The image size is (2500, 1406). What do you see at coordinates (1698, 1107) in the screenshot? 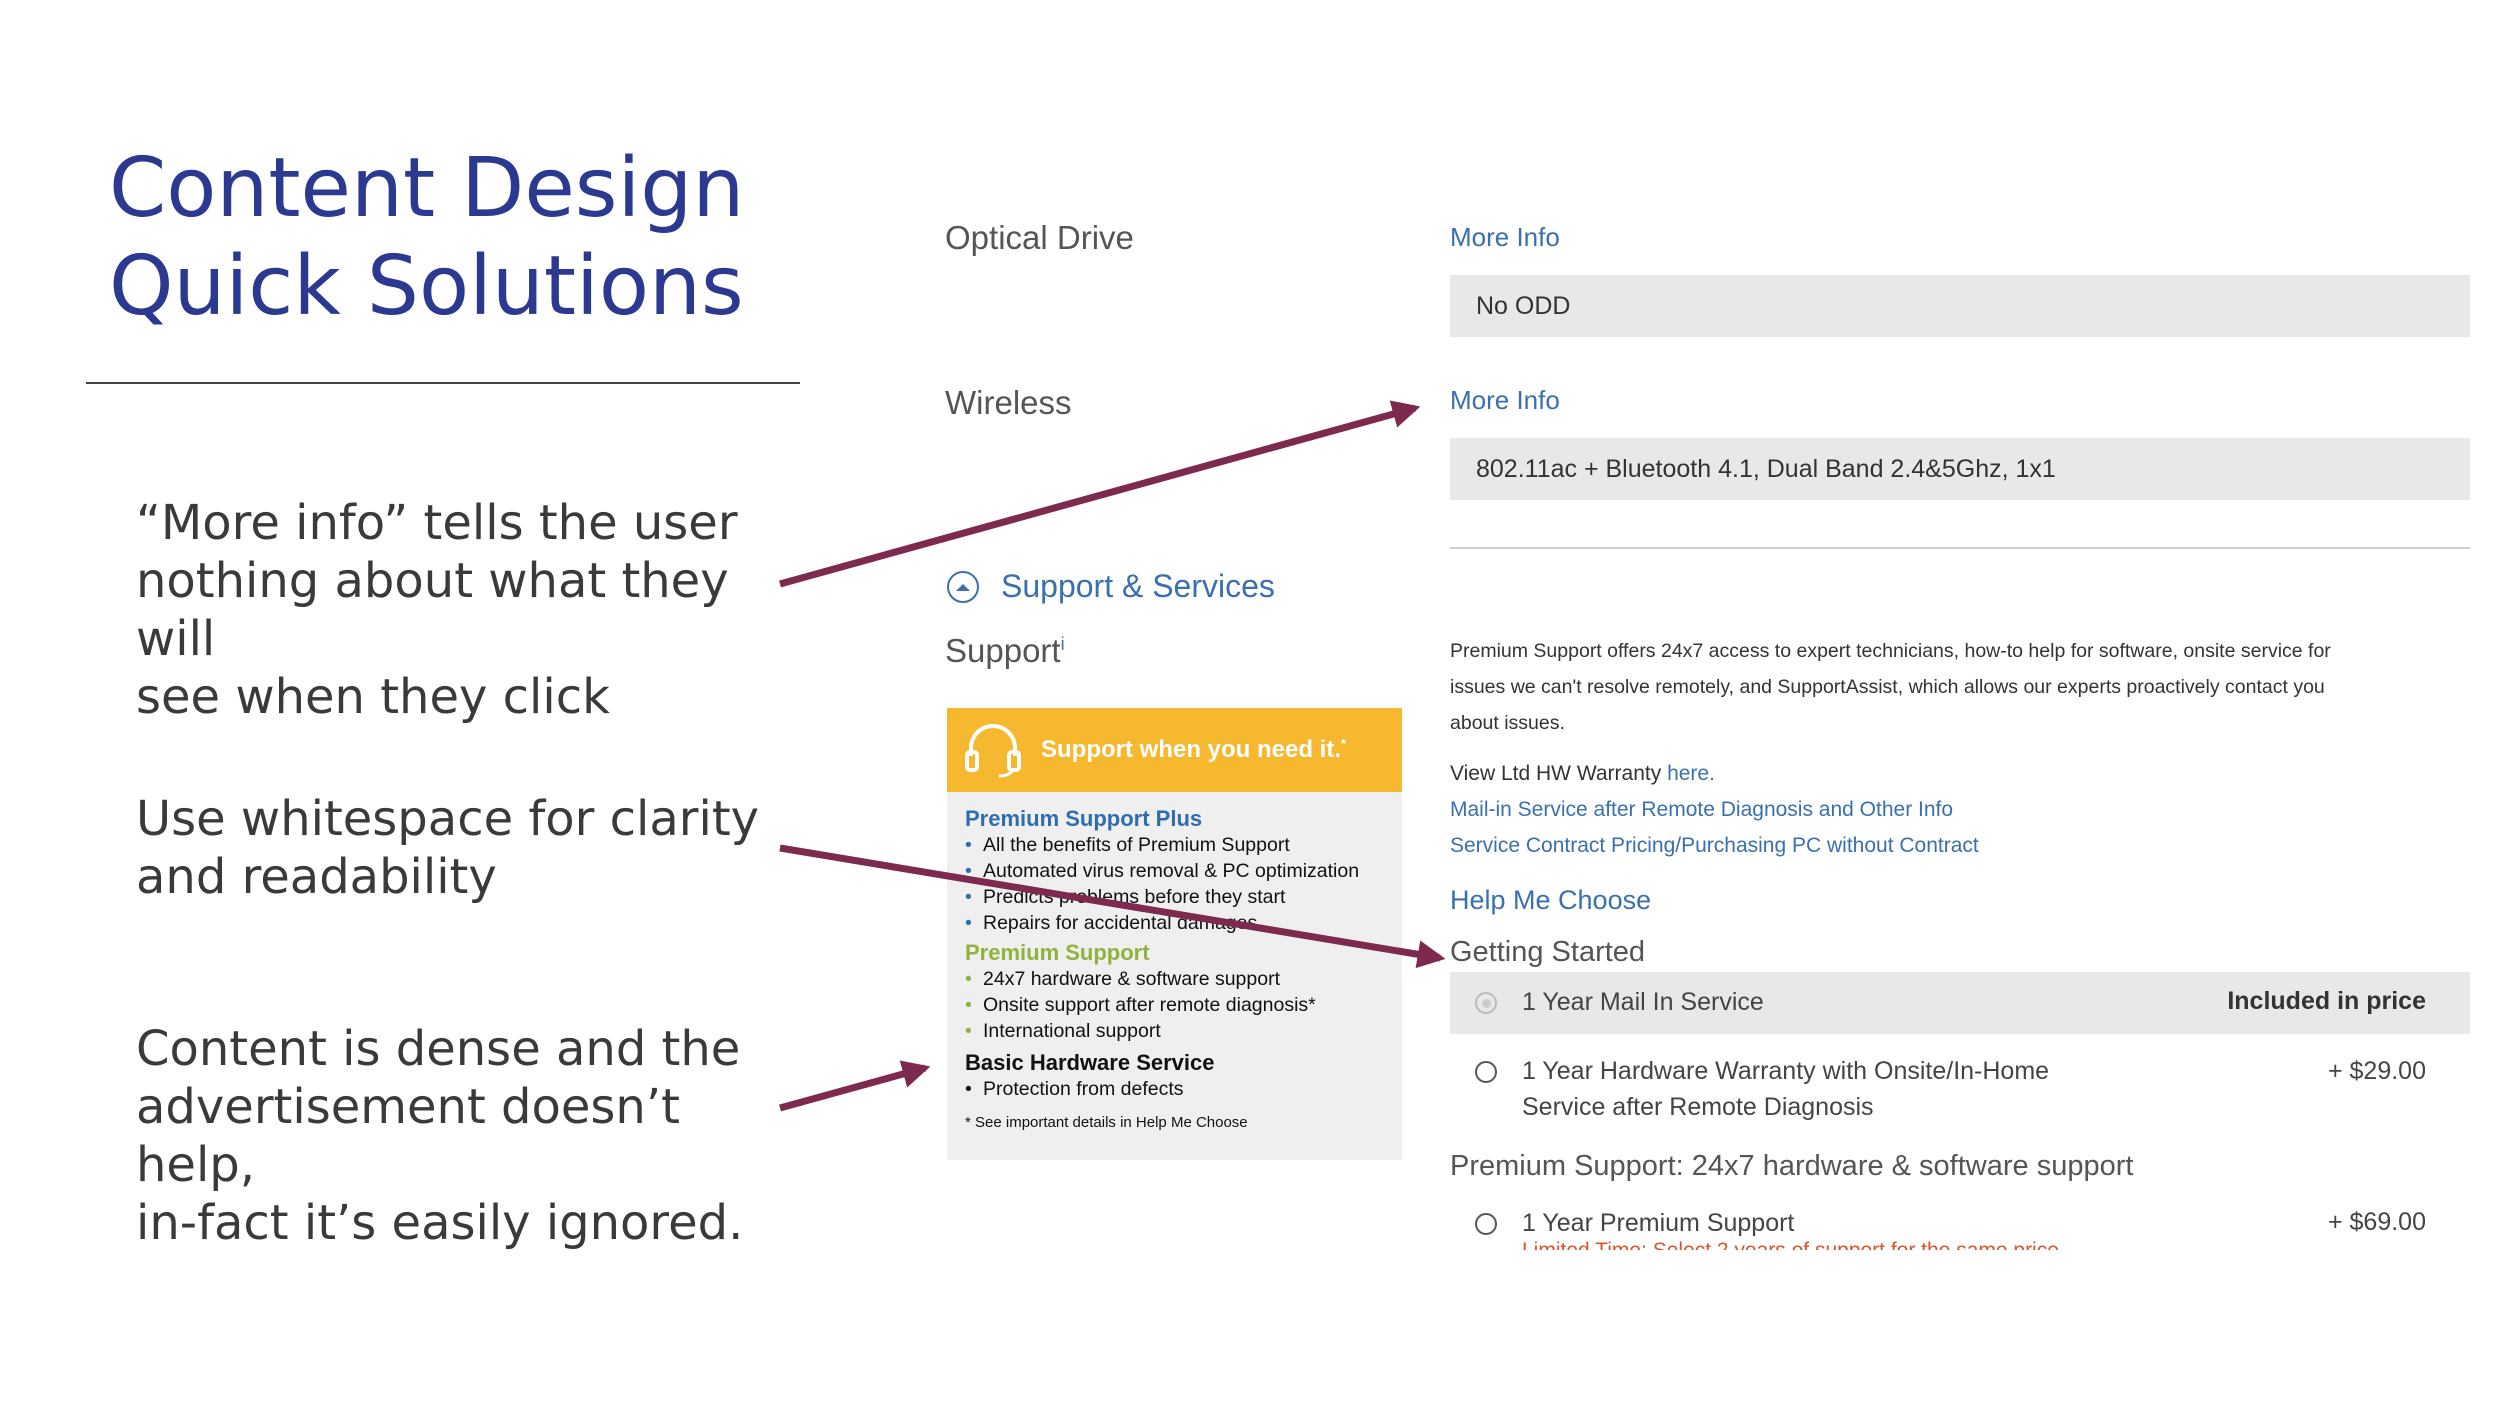
I see `option-label-line: Service after Remote Diagnosis` at bounding box center [1698, 1107].